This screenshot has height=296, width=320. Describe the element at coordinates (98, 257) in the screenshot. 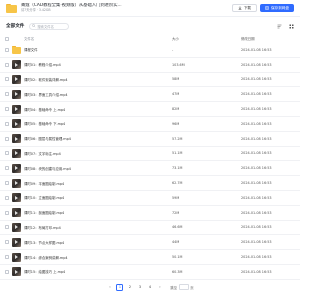

I see `file-name: 课时14：综合案例讲解.mp4` at that location.